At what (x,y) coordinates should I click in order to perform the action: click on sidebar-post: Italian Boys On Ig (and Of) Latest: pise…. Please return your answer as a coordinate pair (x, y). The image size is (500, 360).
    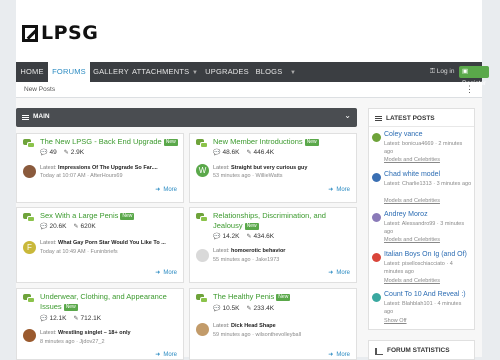
    Looking at the image, I should click on (421, 270).